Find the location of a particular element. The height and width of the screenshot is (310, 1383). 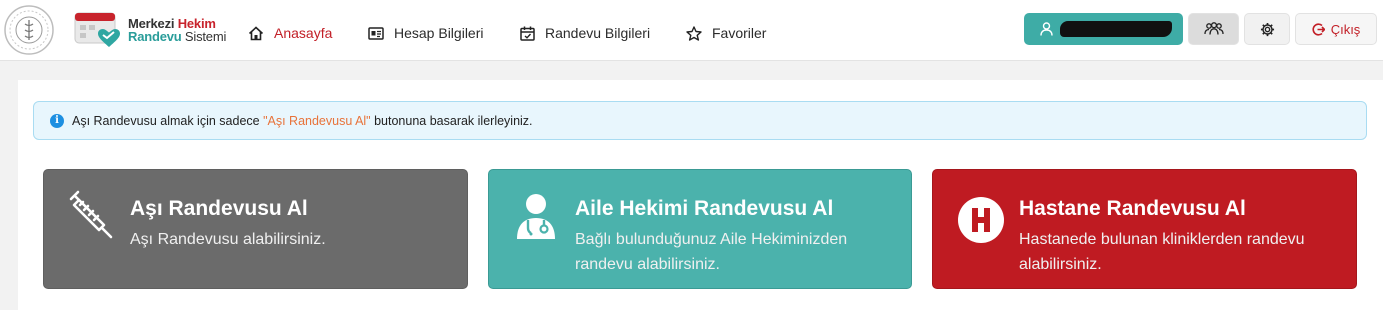

nav-anasayfa-label: Anasayfa is located at coordinates (303, 33).